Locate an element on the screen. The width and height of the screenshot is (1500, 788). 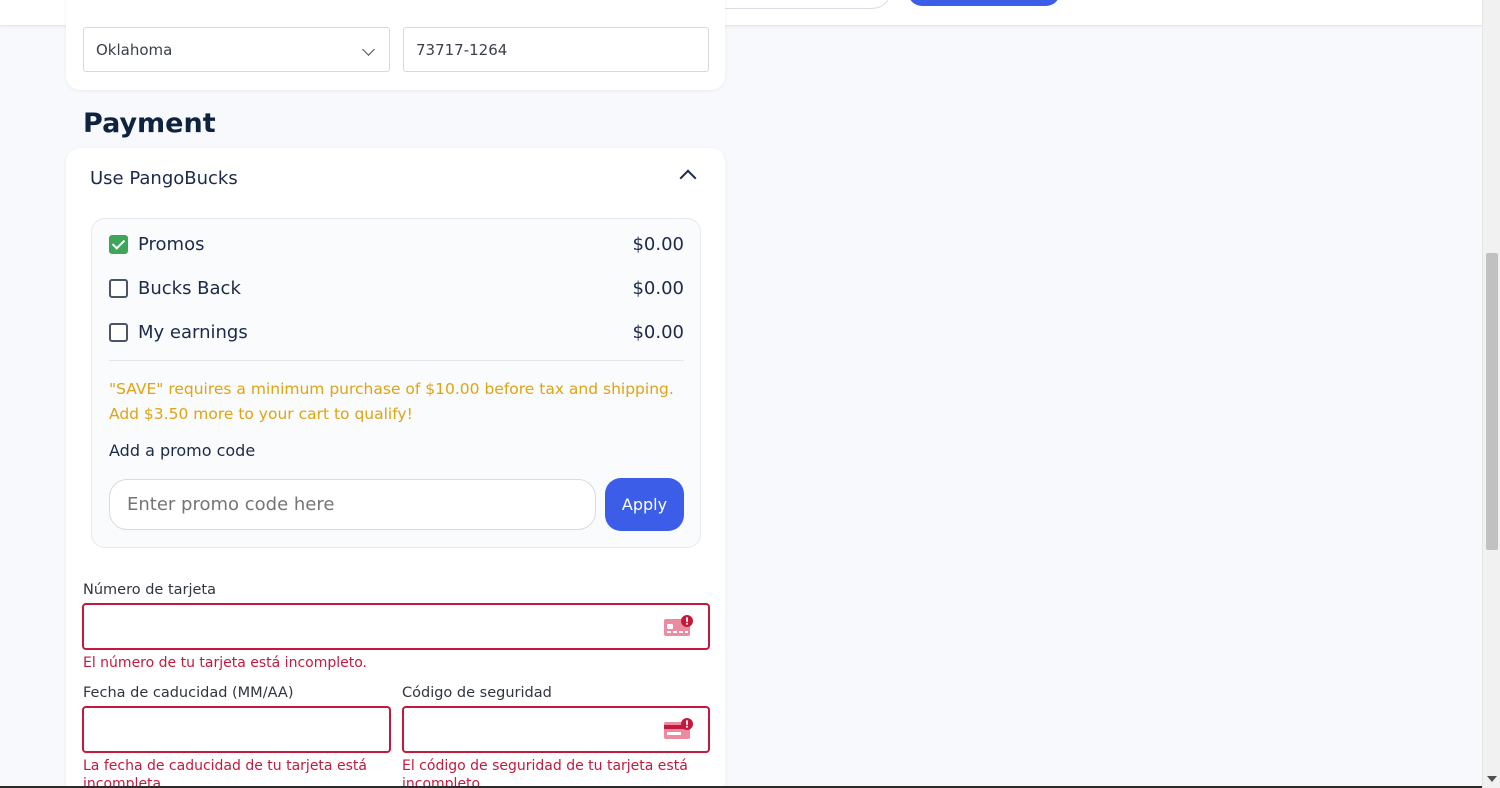
bucks-back-amount: $0.00 is located at coordinates (658, 288).